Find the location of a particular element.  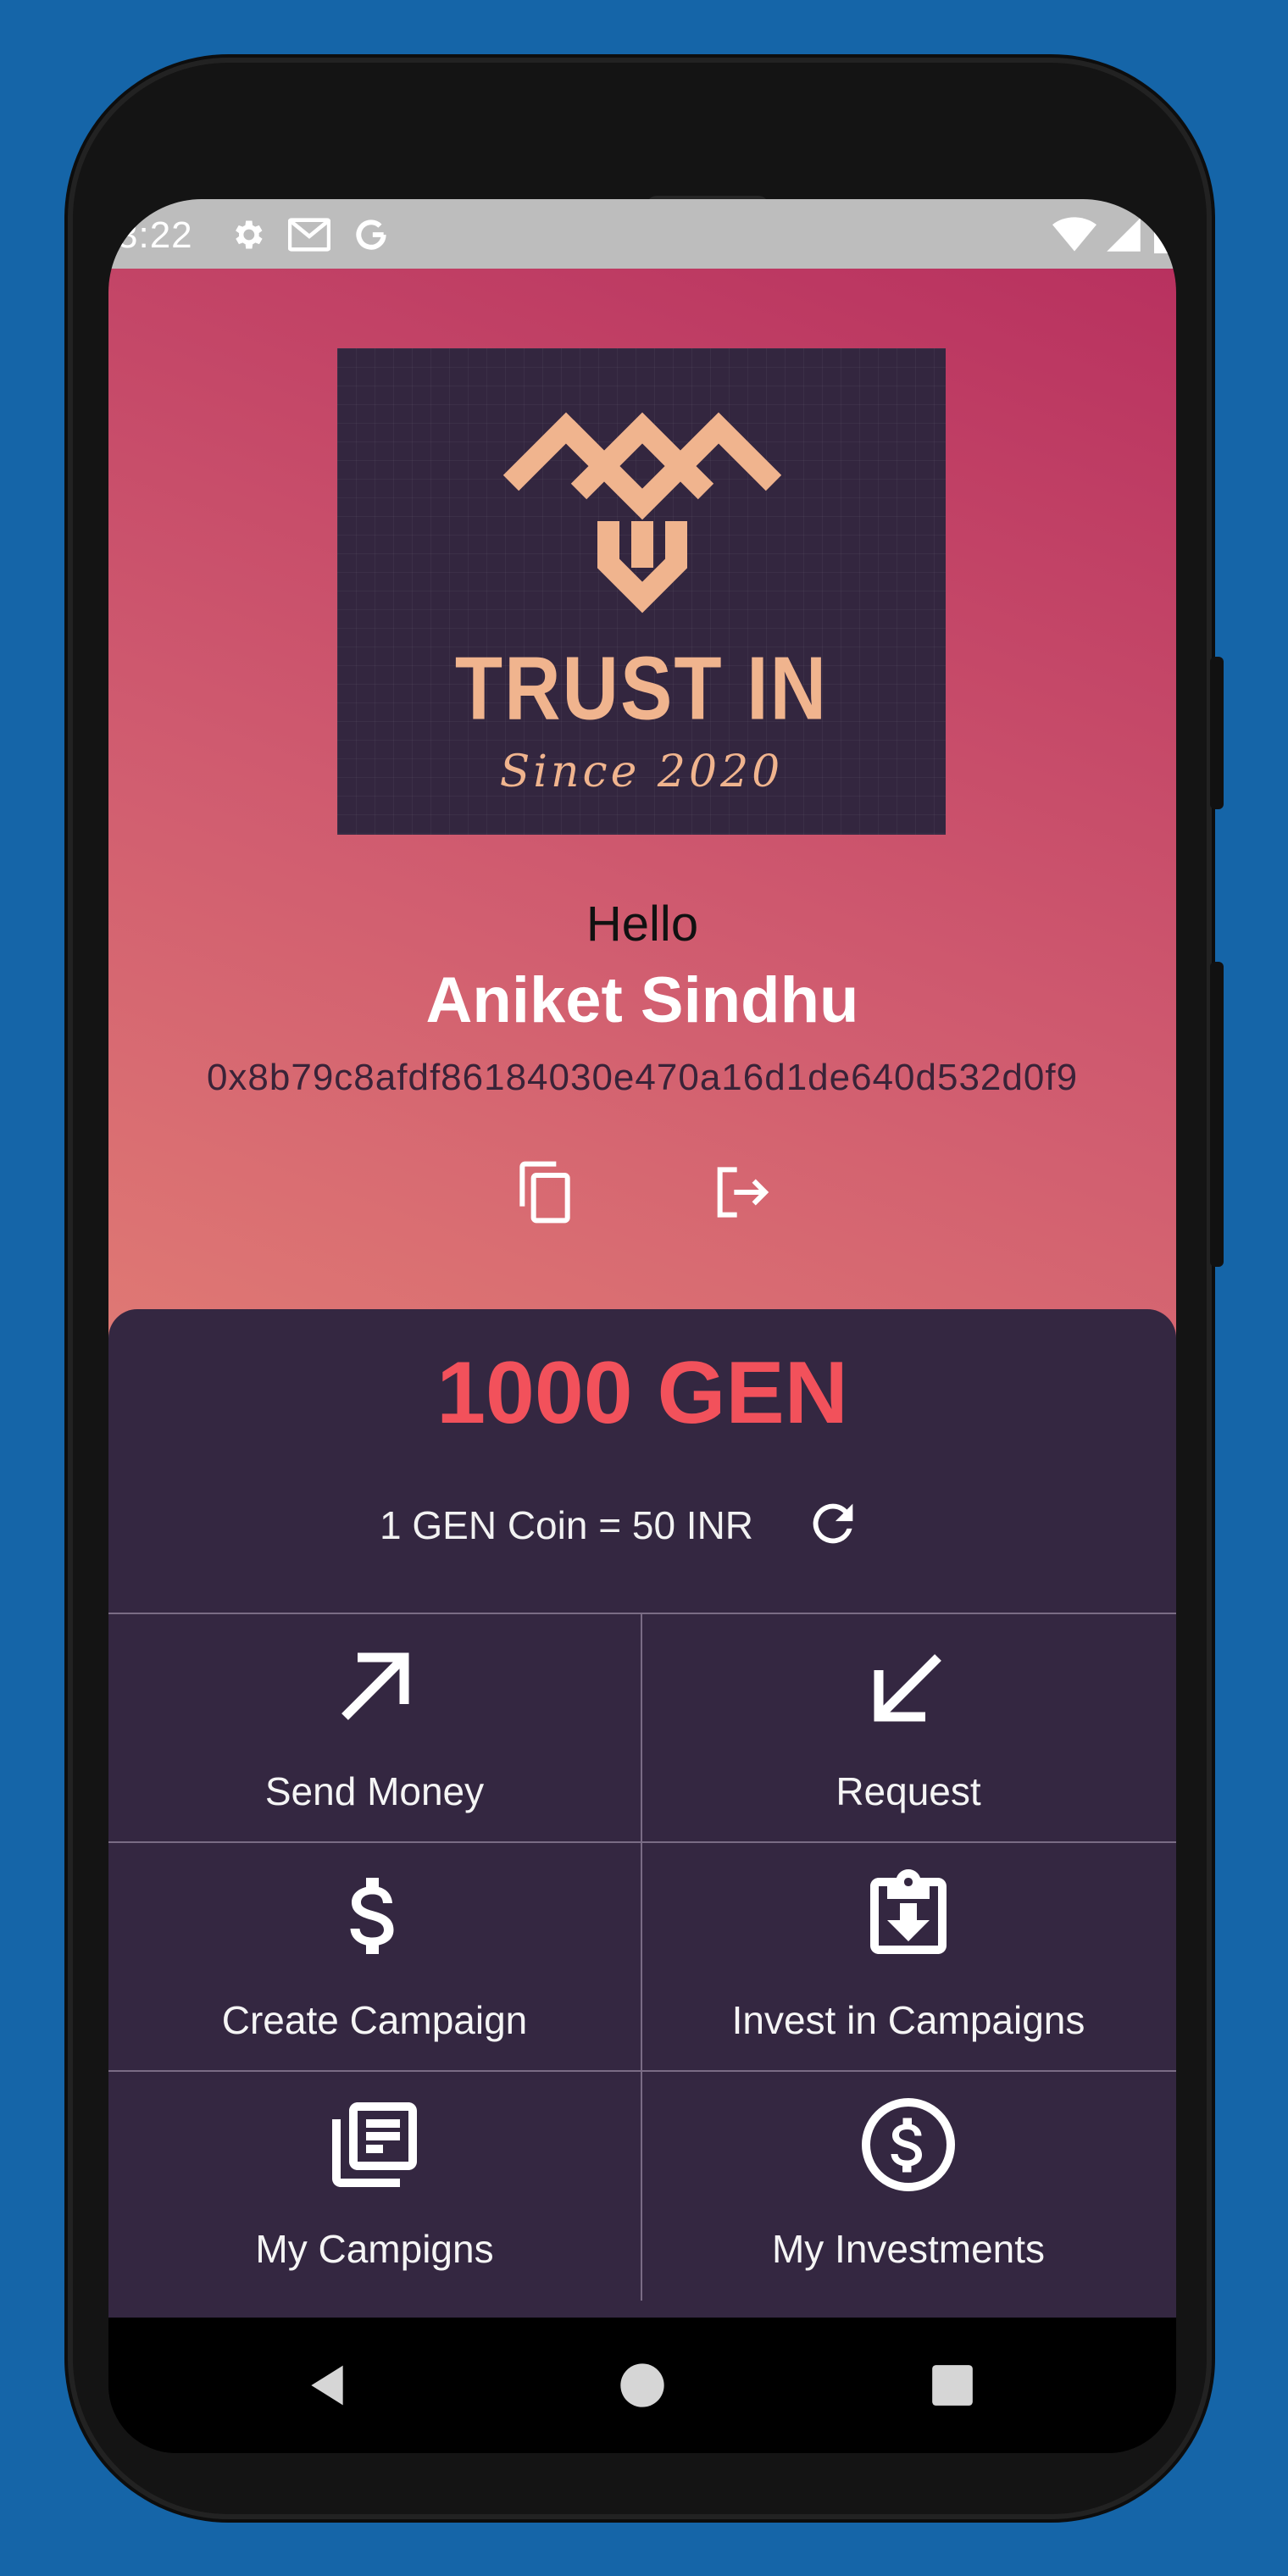

logout-icon is located at coordinates (743, 1192).